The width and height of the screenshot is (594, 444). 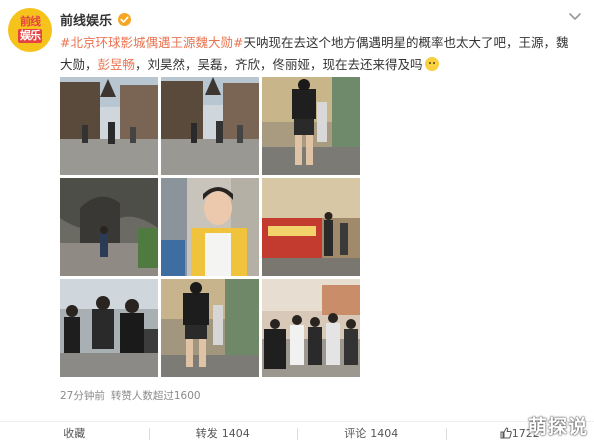 I want to click on post-time: 27分钟前, so click(x=82, y=396).